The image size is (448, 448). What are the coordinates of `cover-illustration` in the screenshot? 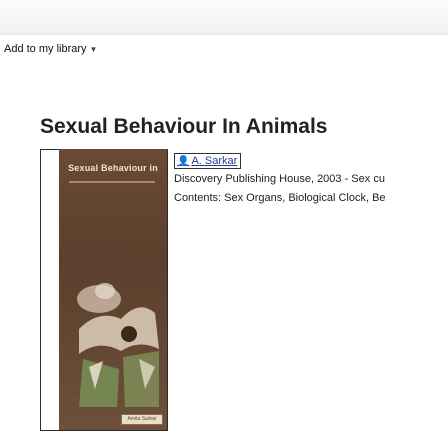 It's located at (118, 345).